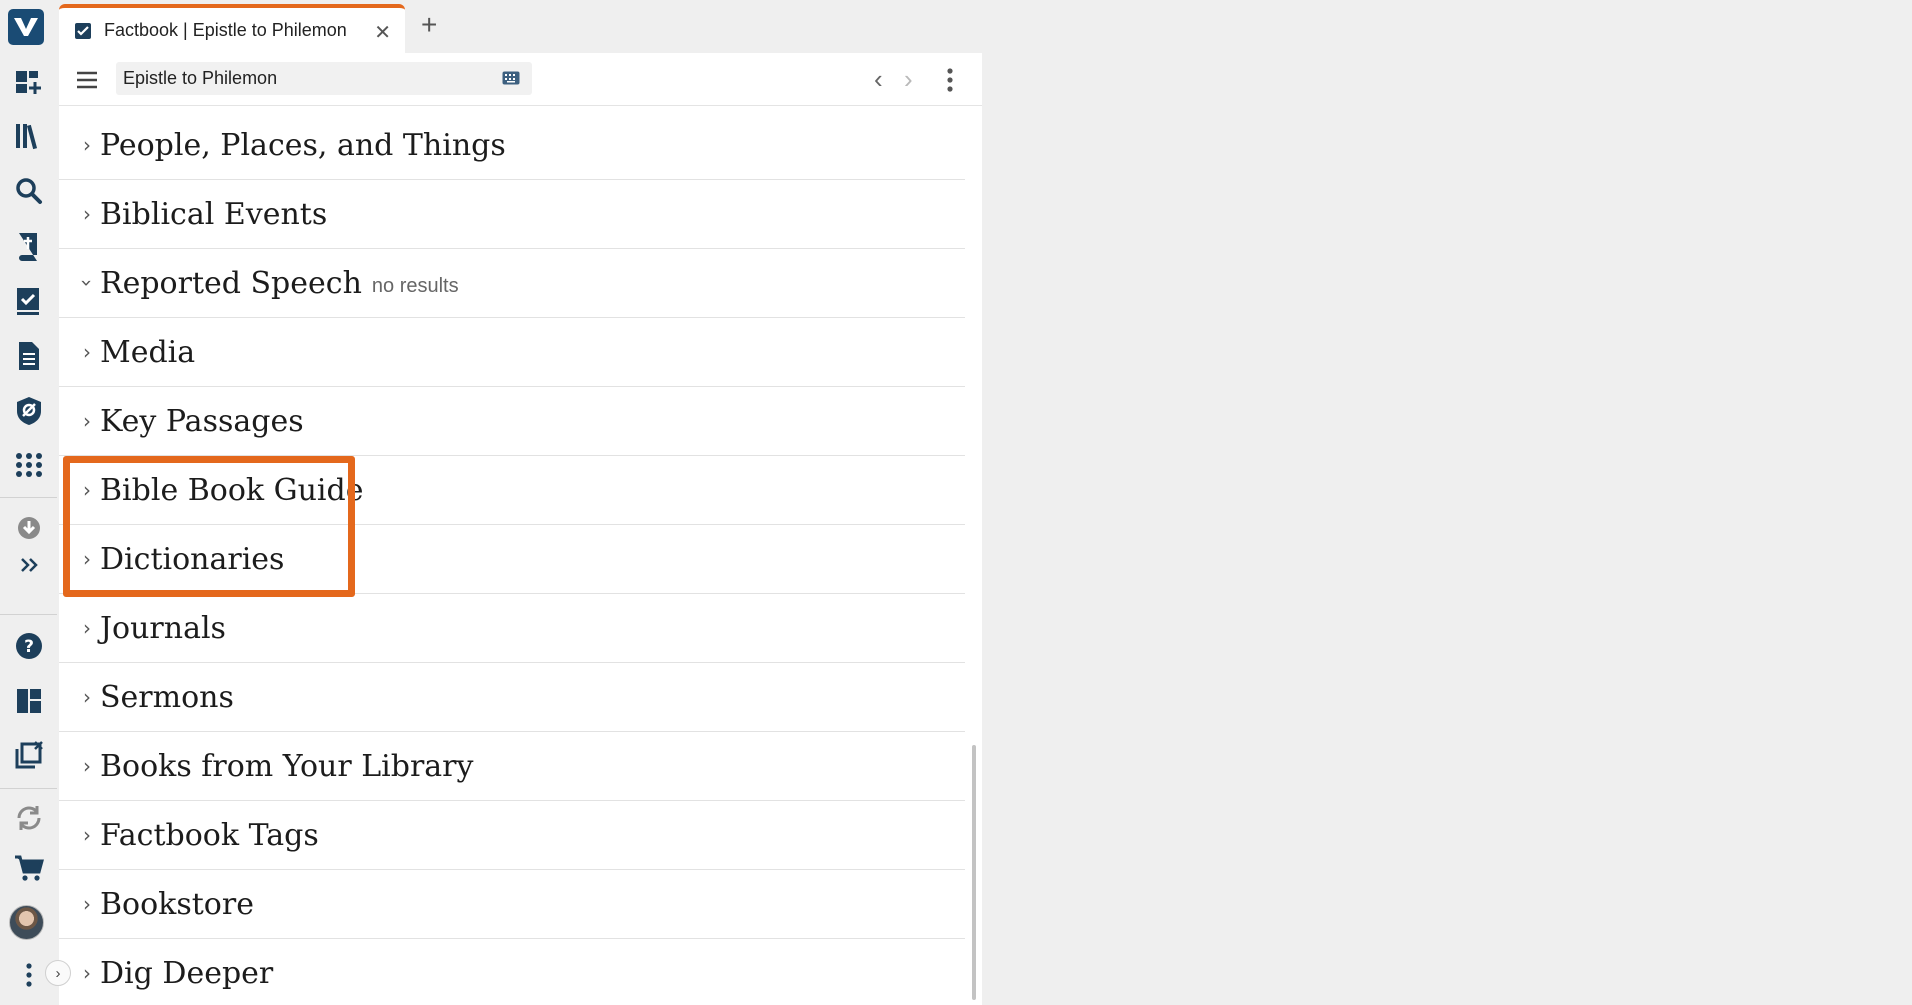 The image size is (1912, 1005). Describe the element at coordinates (287, 766) in the screenshot. I see `section-title: Books from Your Library` at that location.